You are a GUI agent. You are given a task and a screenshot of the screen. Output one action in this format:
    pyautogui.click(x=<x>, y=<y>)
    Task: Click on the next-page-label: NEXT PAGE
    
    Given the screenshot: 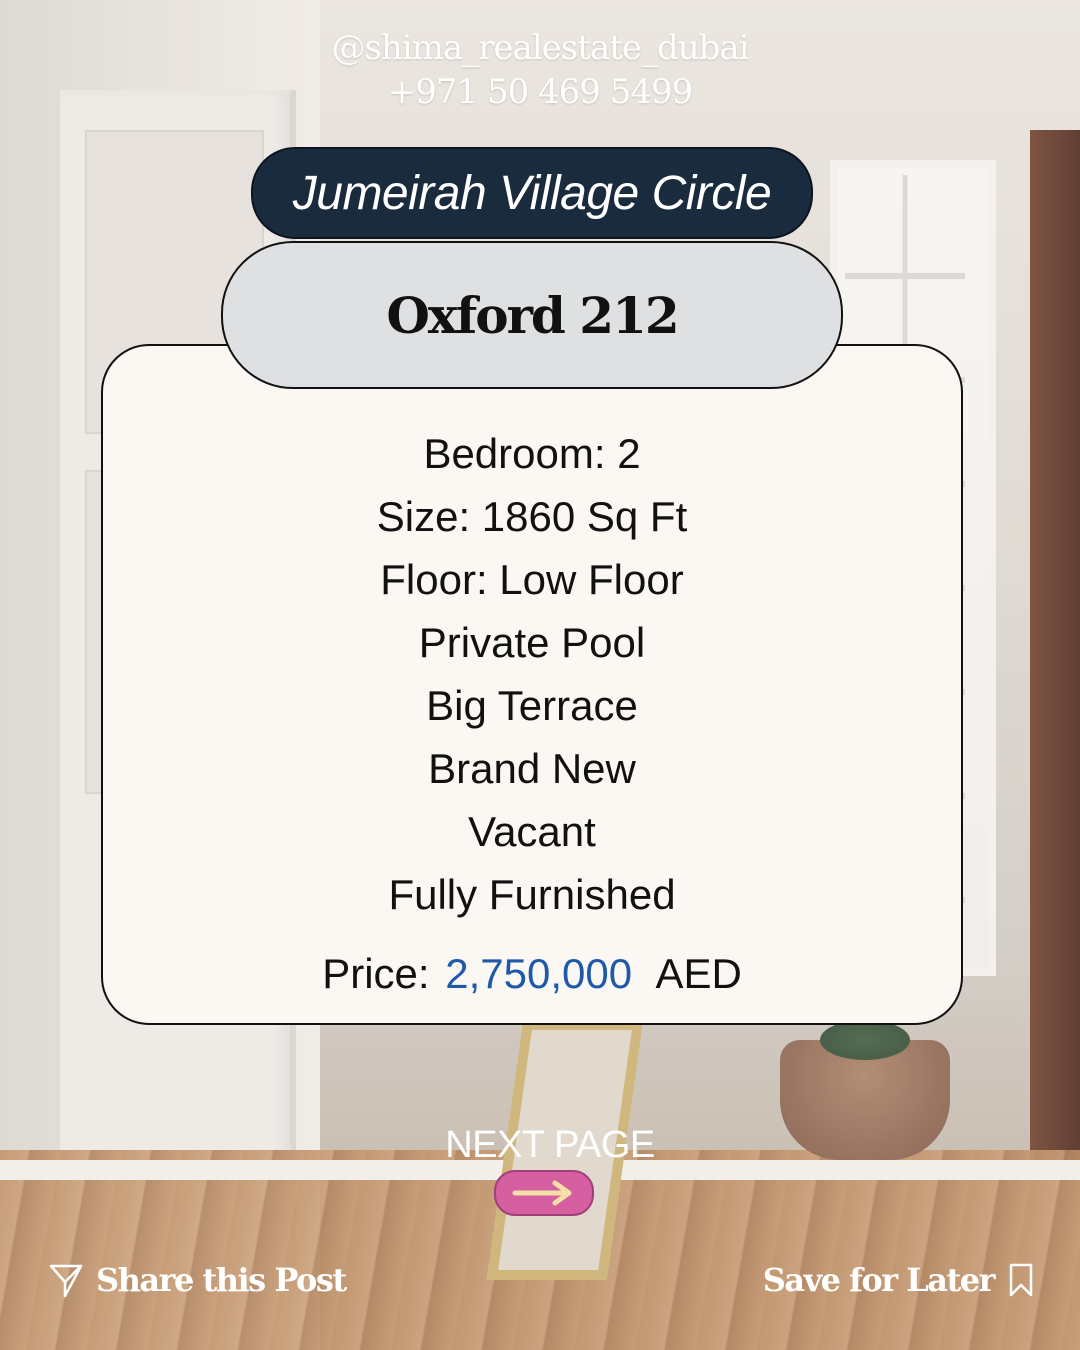 What is the action you would take?
    pyautogui.click(x=550, y=1145)
    